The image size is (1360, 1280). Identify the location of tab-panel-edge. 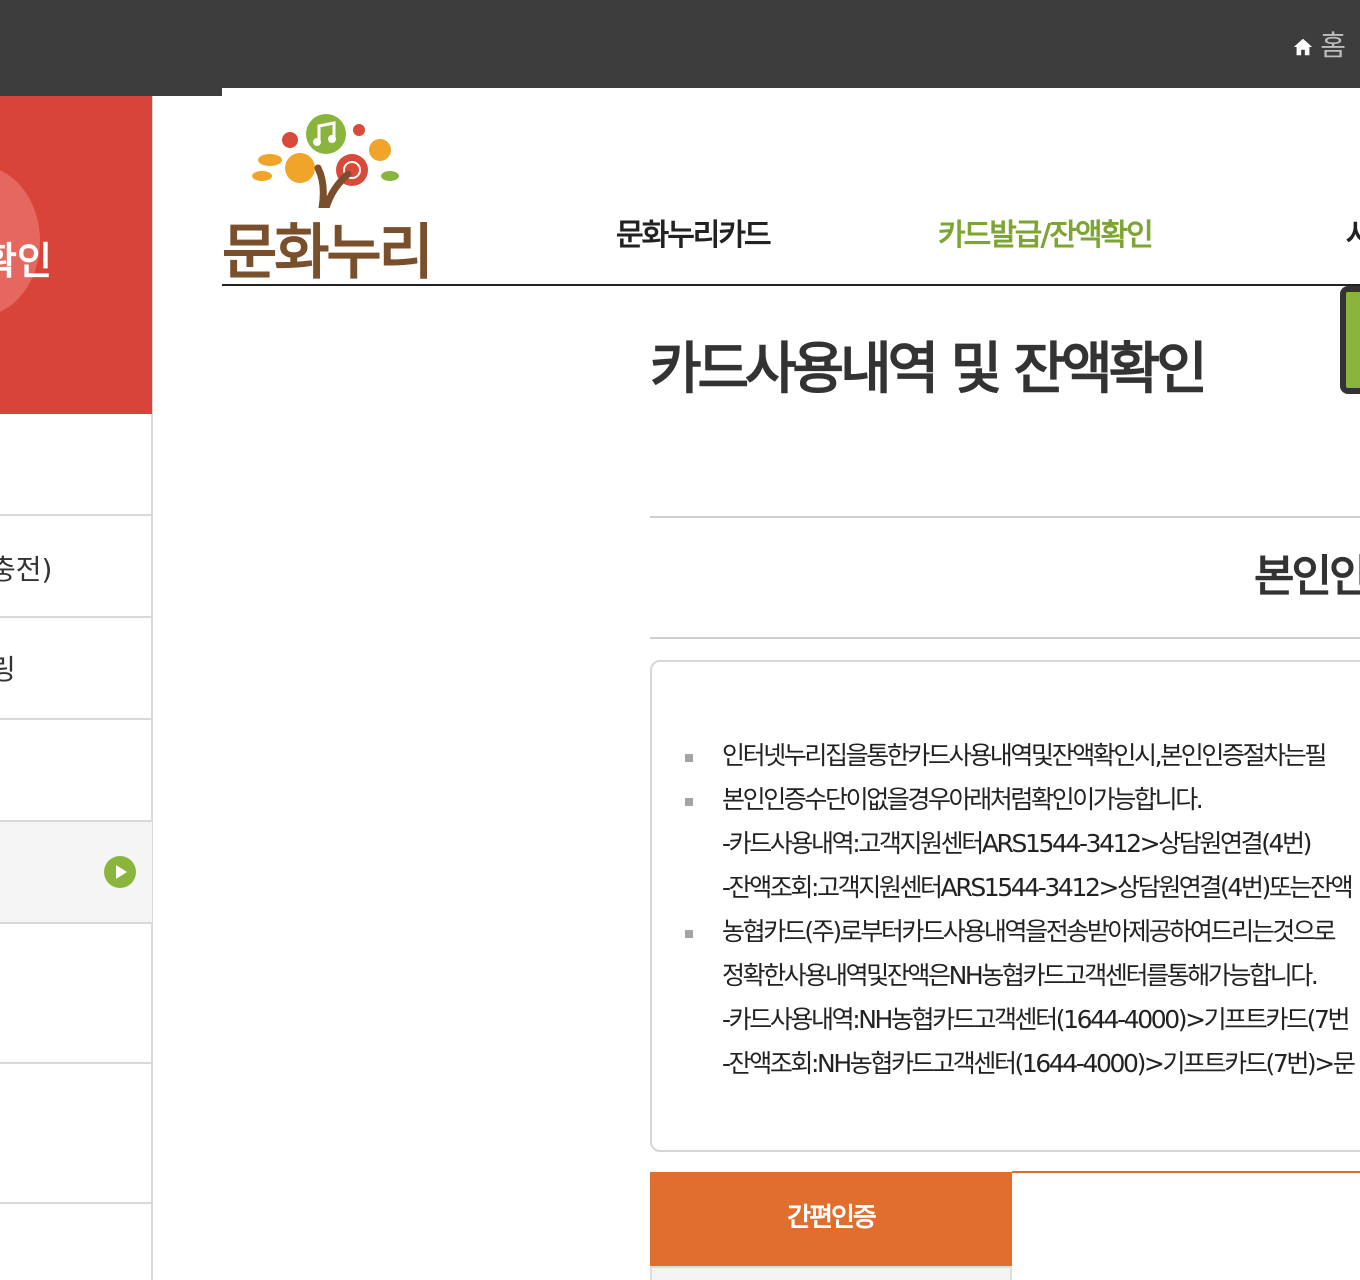
(831, 1273).